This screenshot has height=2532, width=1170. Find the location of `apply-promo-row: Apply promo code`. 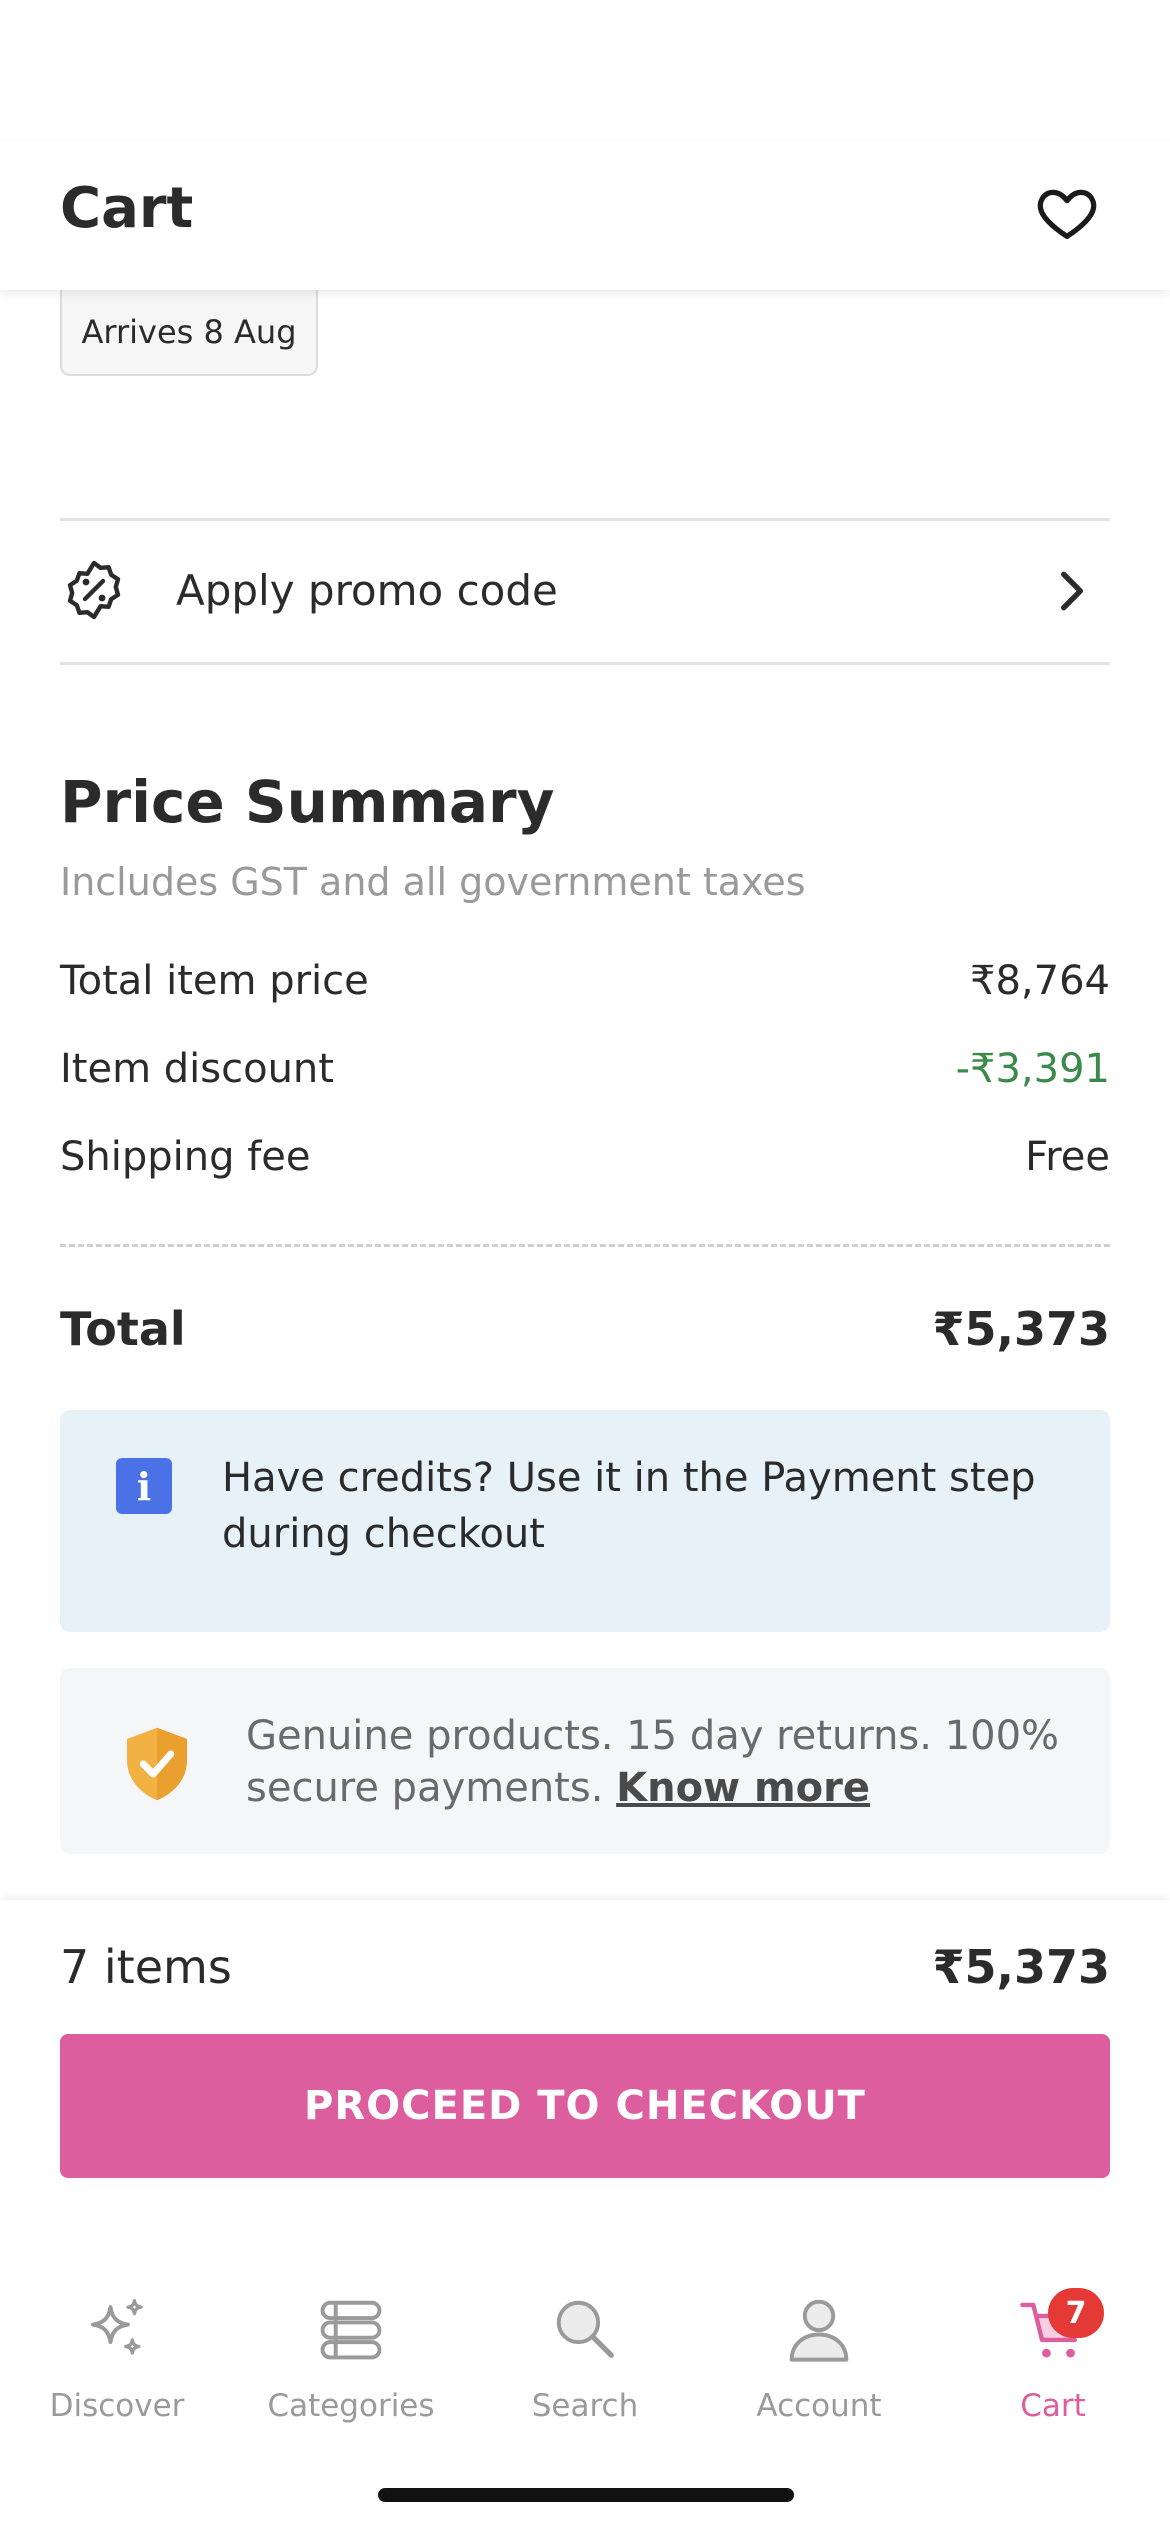

apply-promo-row: Apply promo code is located at coordinates (585, 590).